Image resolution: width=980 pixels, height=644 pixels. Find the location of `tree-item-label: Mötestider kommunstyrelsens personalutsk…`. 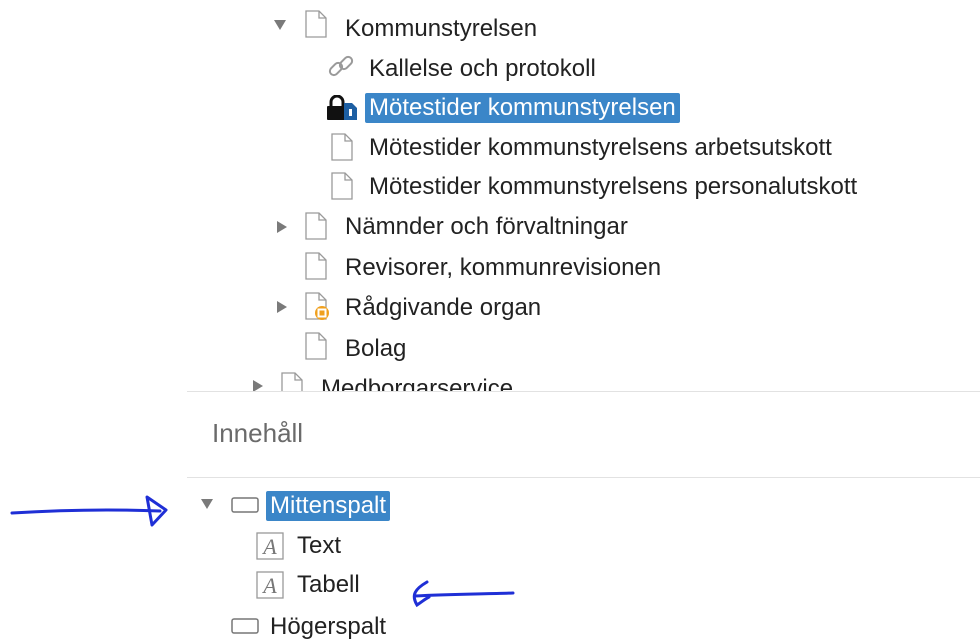

tree-item-label: Mötestider kommunstyrelsens personalutsk… is located at coordinates (613, 186).